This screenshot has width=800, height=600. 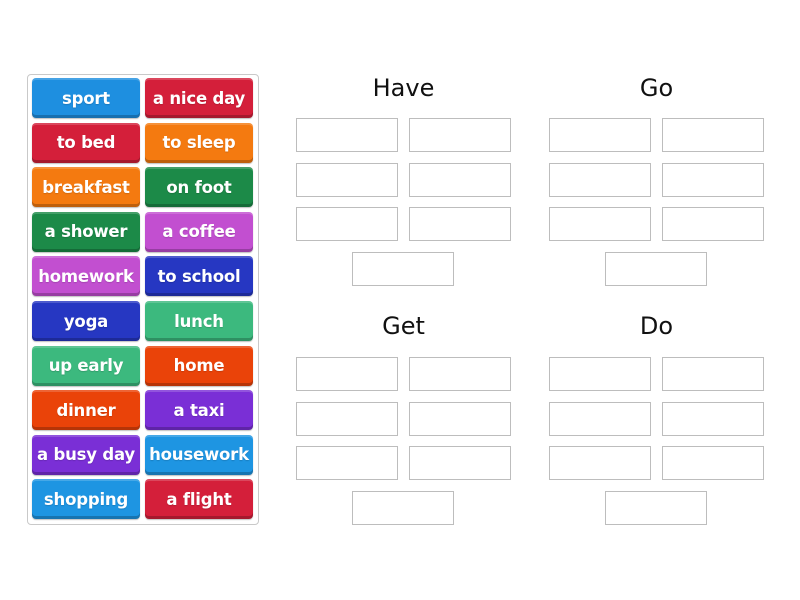 What do you see at coordinates (199, 98) in the screenshot?
I see `word-tile: a nice day` at bounding box center [199, 98].